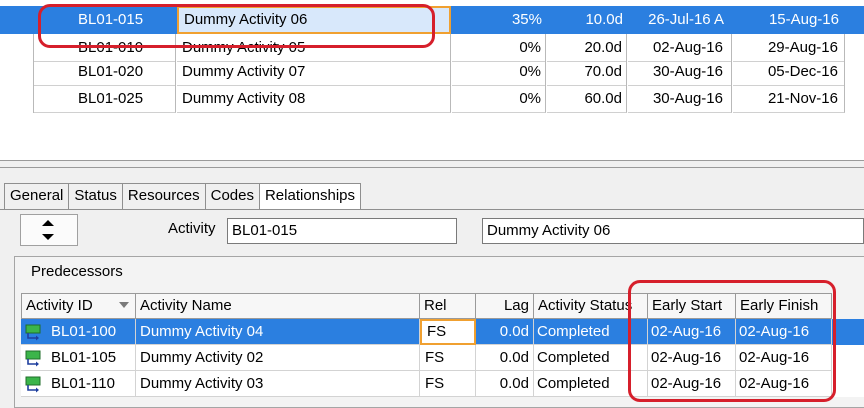 Image resolution: width=864 pixels, height=408 pixels. Describe the element at coordinates (48, 237) in the screenshot. I see `arrow-down-icon` at that location.